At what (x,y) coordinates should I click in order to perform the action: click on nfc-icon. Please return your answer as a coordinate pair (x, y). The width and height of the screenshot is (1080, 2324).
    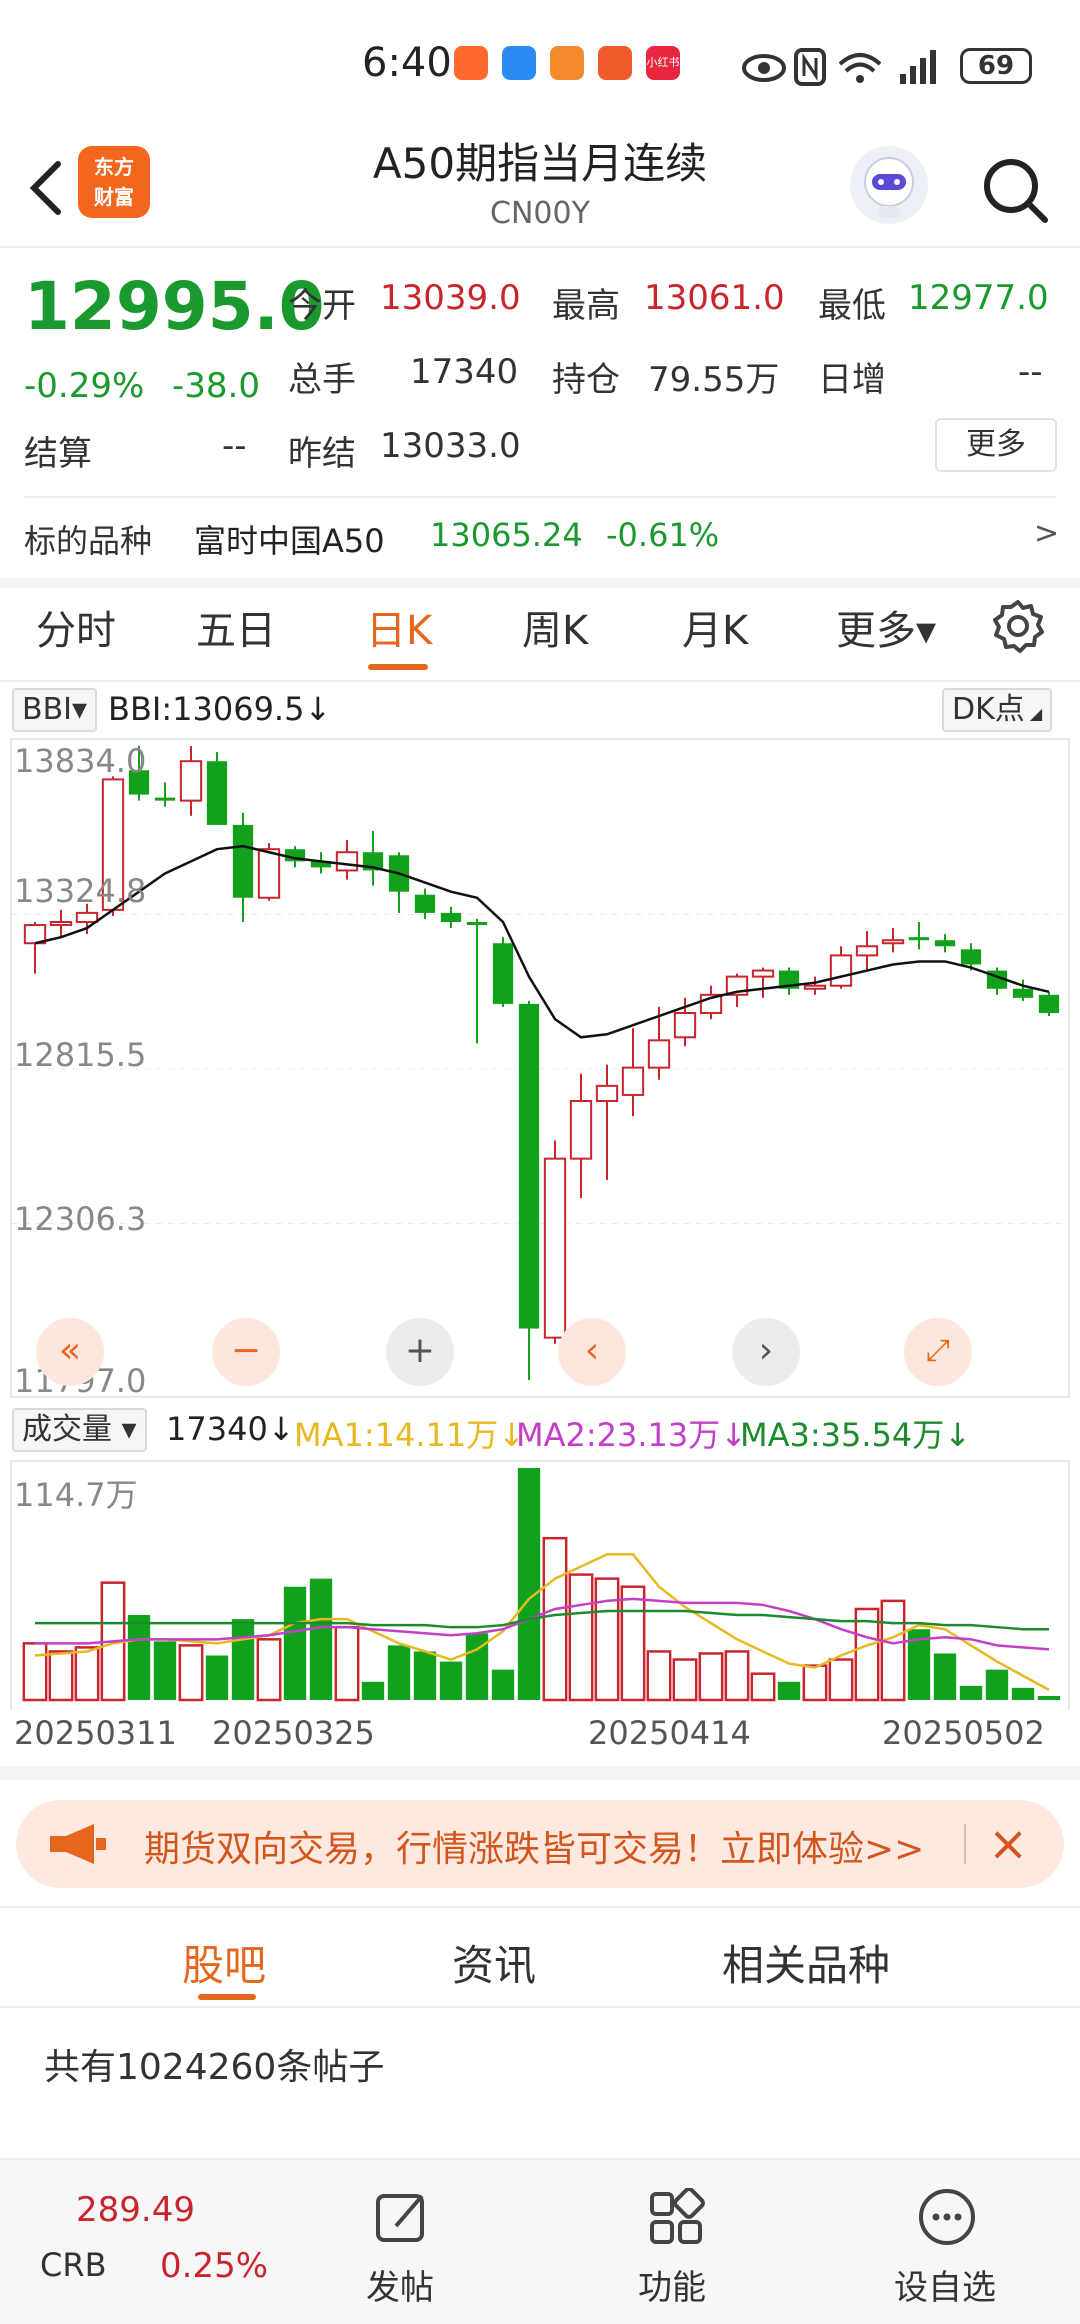
    Looking at the image, I should click on (810, 67).